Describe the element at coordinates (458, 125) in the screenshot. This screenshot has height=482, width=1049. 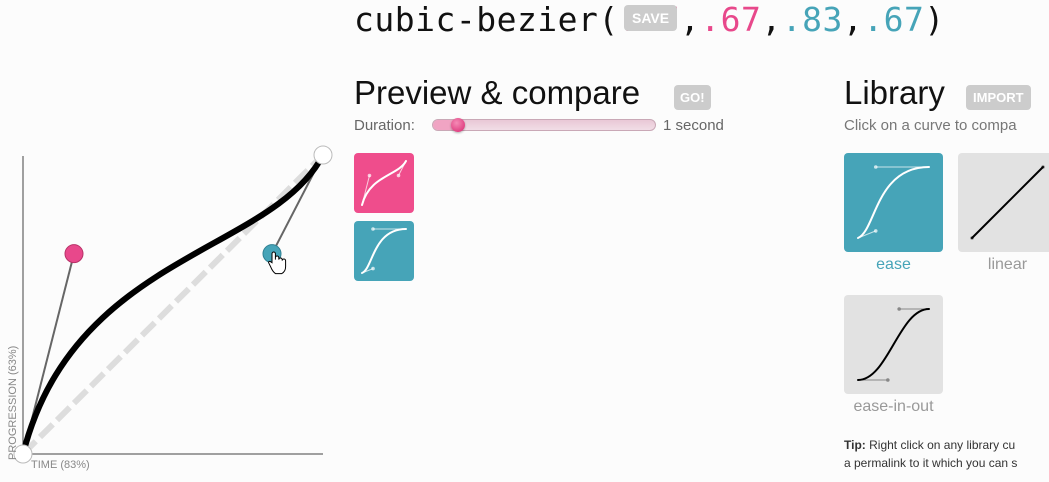
I see `duration-slider-thumb` at that location.